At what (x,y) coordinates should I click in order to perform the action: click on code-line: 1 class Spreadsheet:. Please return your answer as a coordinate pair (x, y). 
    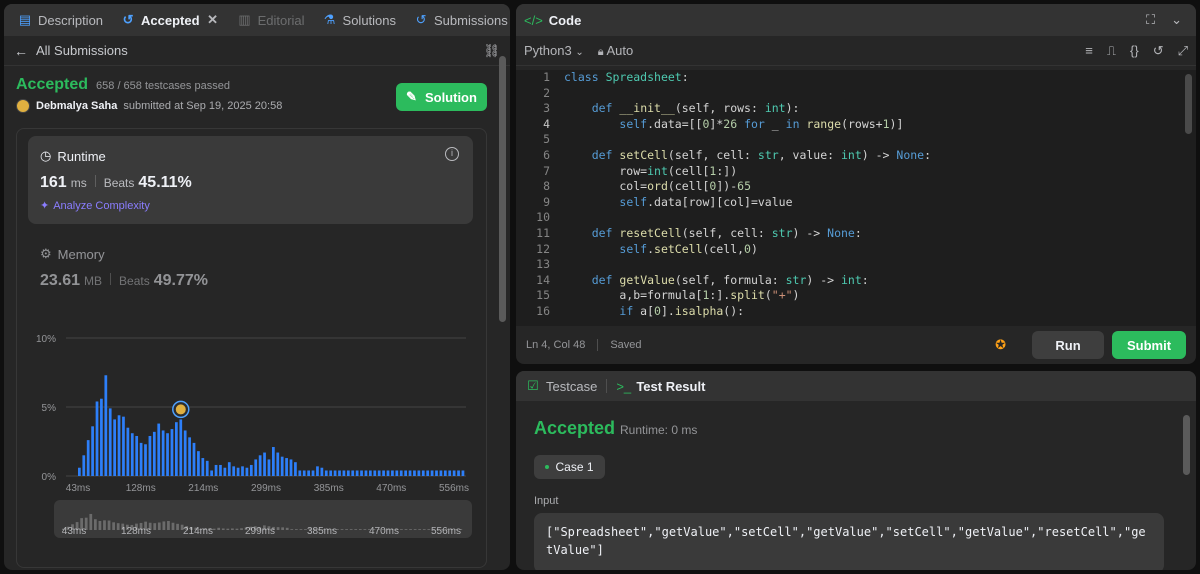
    Looking at the image, I should click on (616, 77).